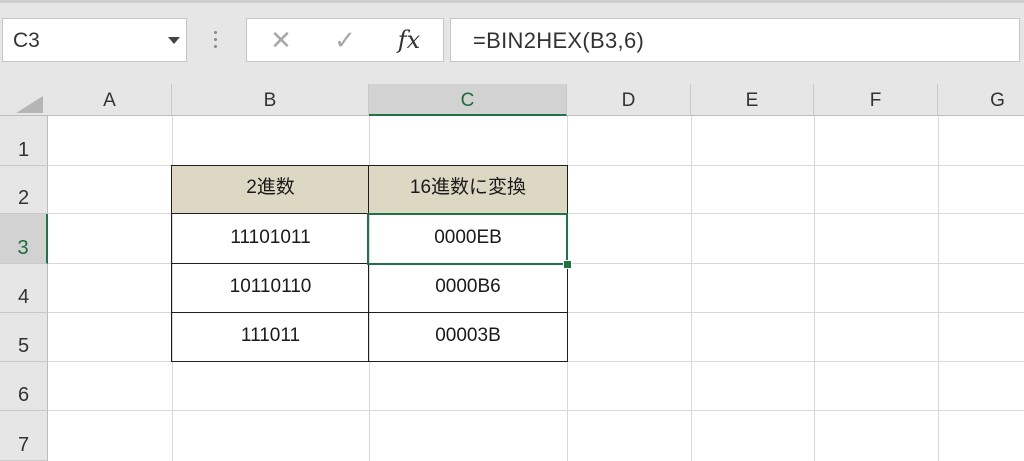 The height and width of the screenshot is (461, 1024). Describe the element at coordinates (468, 100) in the screenshot. I see `column-header-c: C` at that location.